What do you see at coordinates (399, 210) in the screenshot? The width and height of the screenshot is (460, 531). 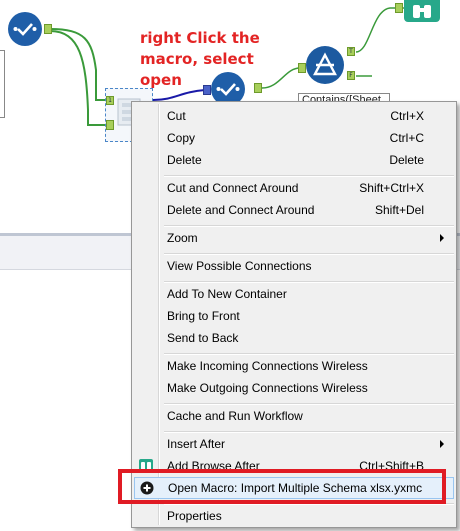 I see `menu-item-shortcut: Shift+Del` at bounding box center [399, 210].